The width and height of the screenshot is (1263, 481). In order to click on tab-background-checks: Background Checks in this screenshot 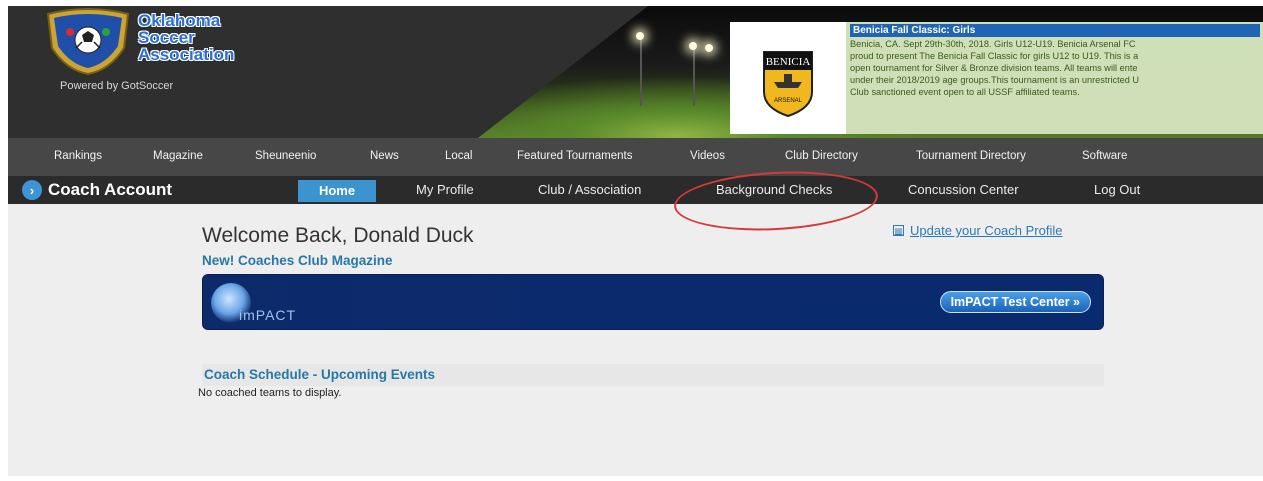, I will do `click(774, 190)`.